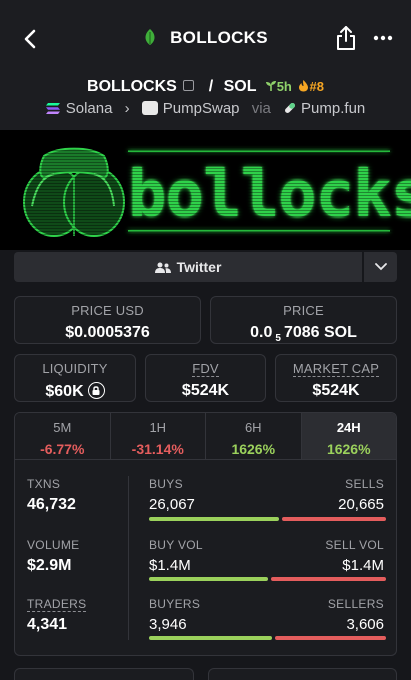 The height and width of the screenshot is (680, 411). Describe the element at coordinates (158, 427) in the screenshot. I see `tab-1h-label: 1H` at that location.